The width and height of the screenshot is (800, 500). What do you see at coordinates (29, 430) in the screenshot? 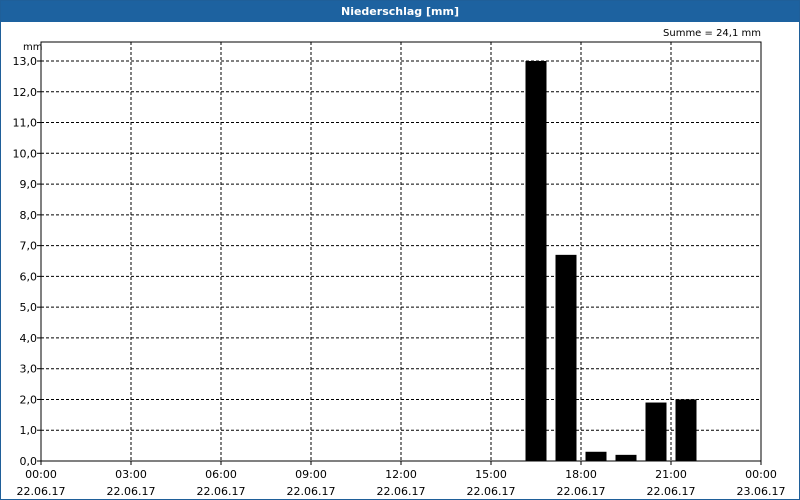
I see `y-tick-label: 1,0` at bounding box center [29, 430].